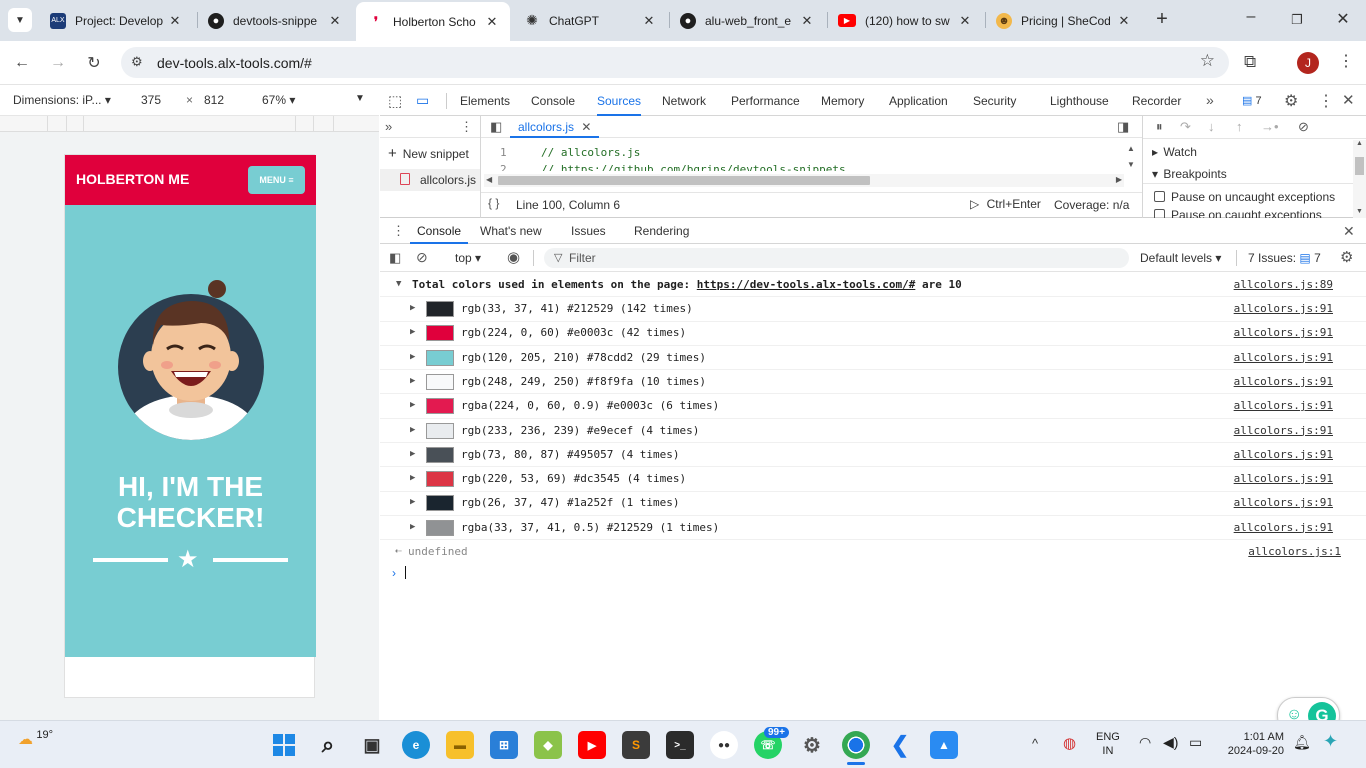  I want to click on drawer-tab-issues: Issues, so click(588, 231).